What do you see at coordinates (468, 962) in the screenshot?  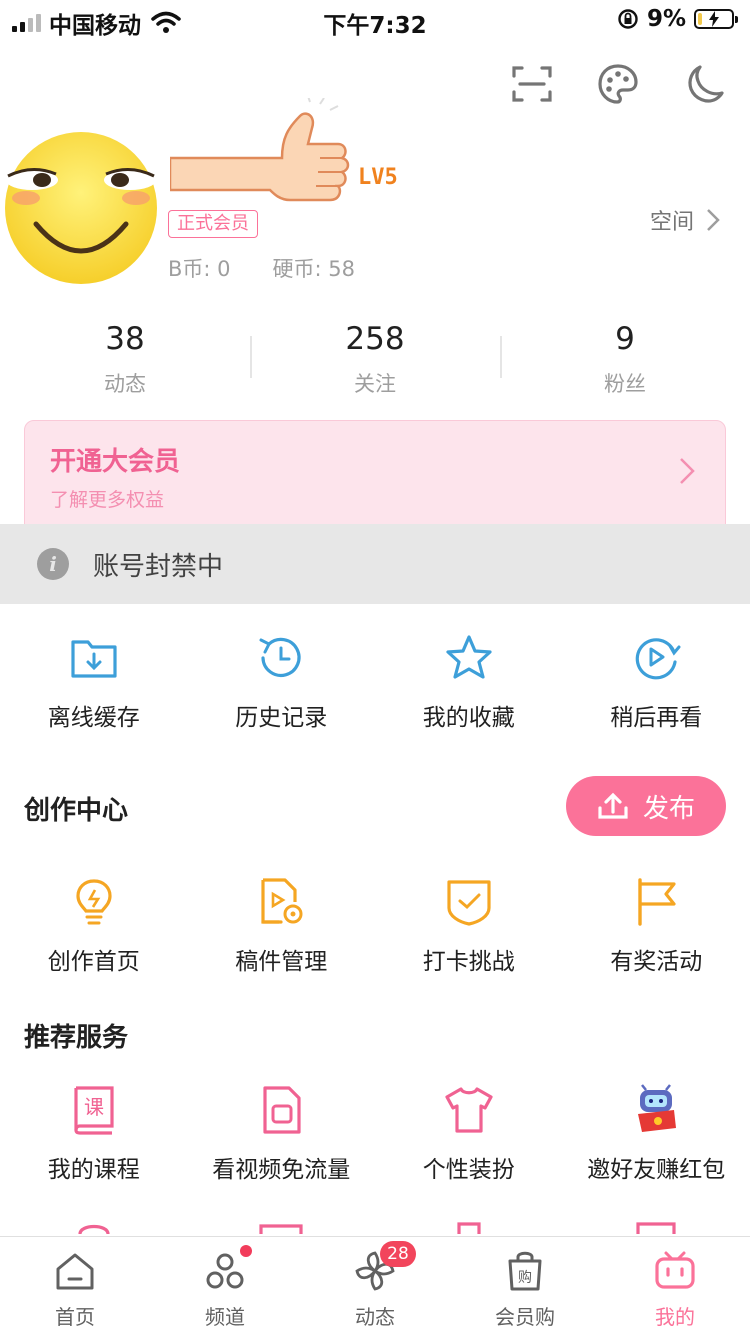 I see `item-label: 打卡挑战` at bounding box center [468, 962].